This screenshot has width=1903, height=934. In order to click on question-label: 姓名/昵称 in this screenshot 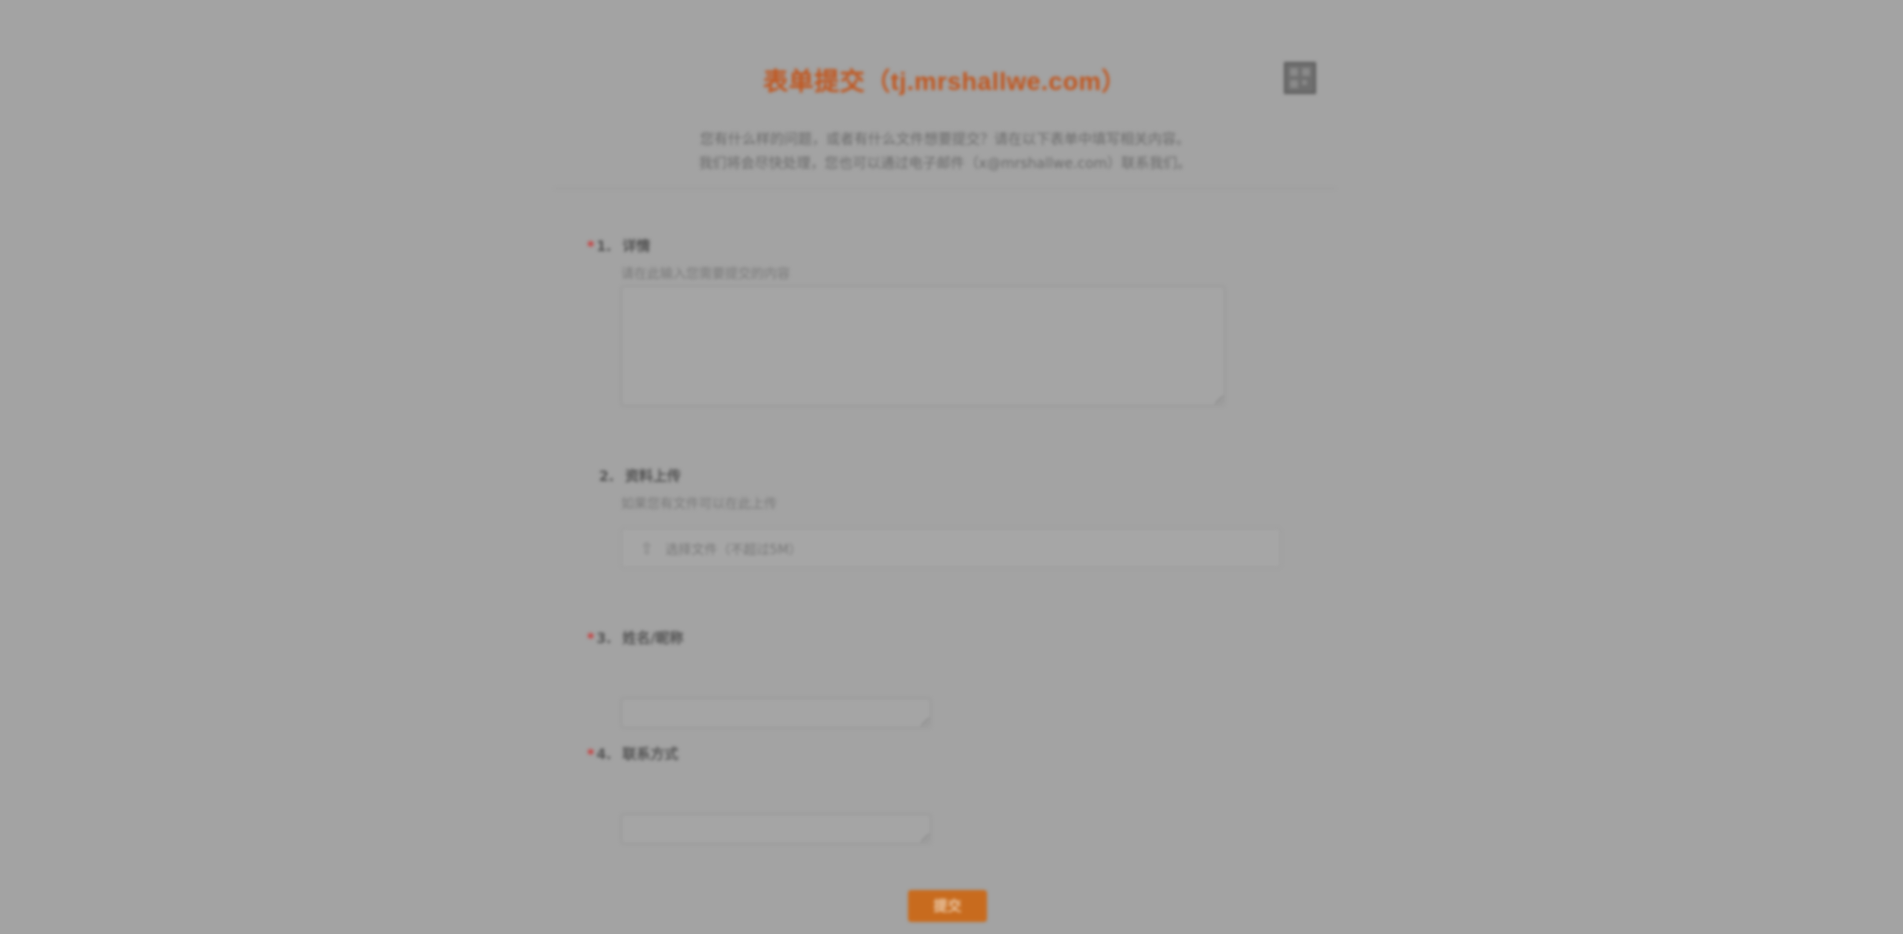, I will do `click(653, 639)`.